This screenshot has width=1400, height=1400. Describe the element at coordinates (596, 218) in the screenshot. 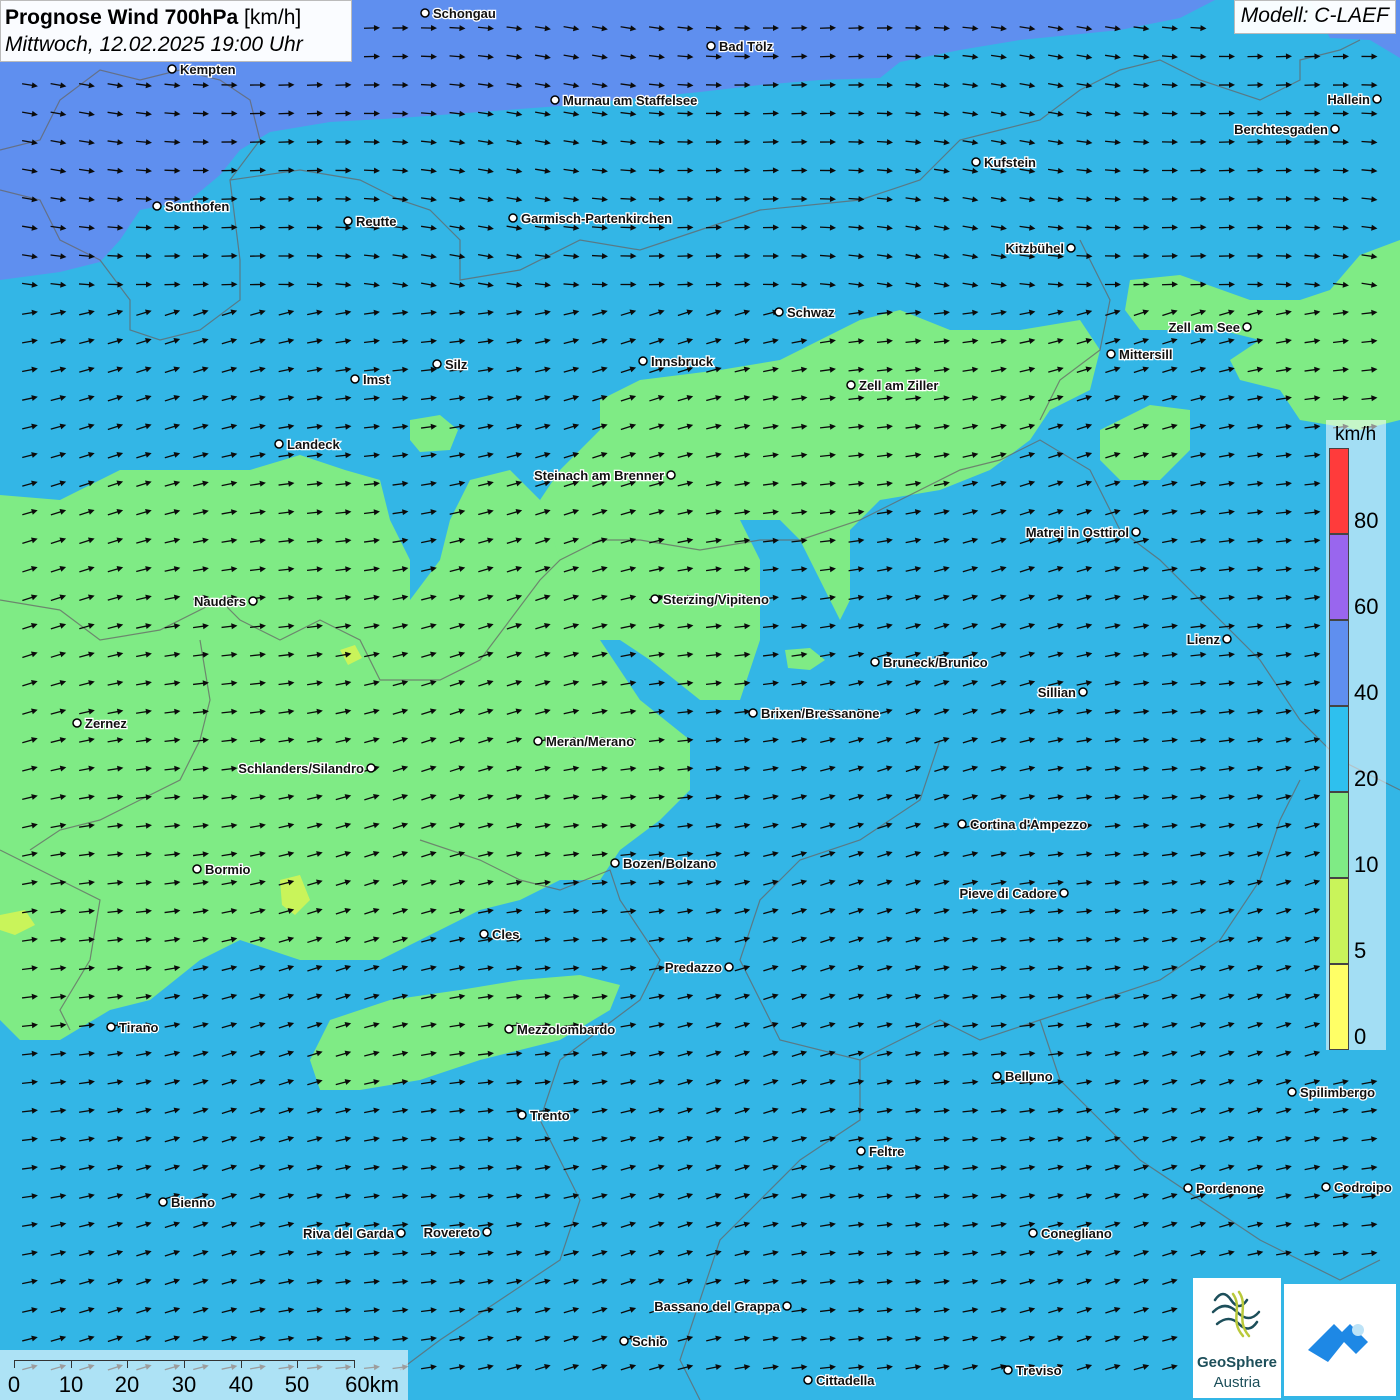

I see `city-label: Garmisch-Partenkirchen` at that location.